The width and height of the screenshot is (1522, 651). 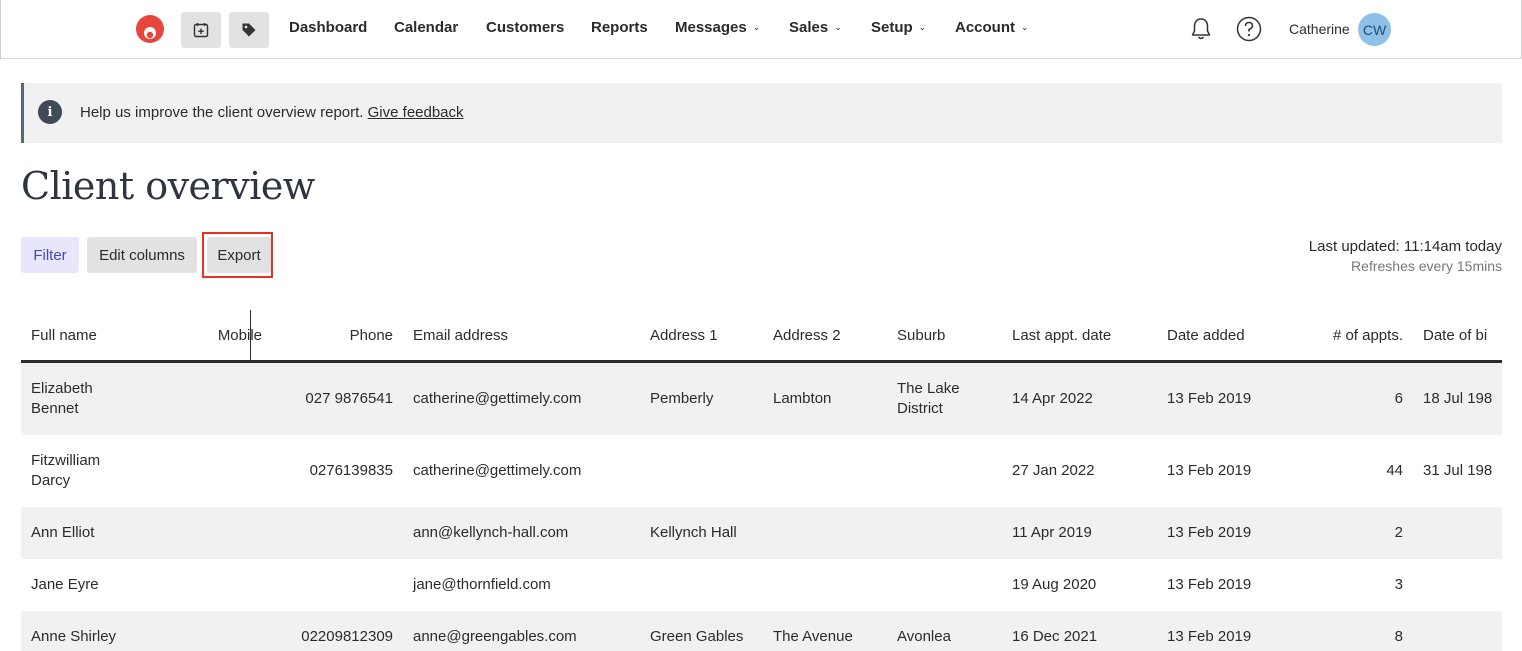 I want to click on nav-account-label: Account, so click(x=985, y=27).